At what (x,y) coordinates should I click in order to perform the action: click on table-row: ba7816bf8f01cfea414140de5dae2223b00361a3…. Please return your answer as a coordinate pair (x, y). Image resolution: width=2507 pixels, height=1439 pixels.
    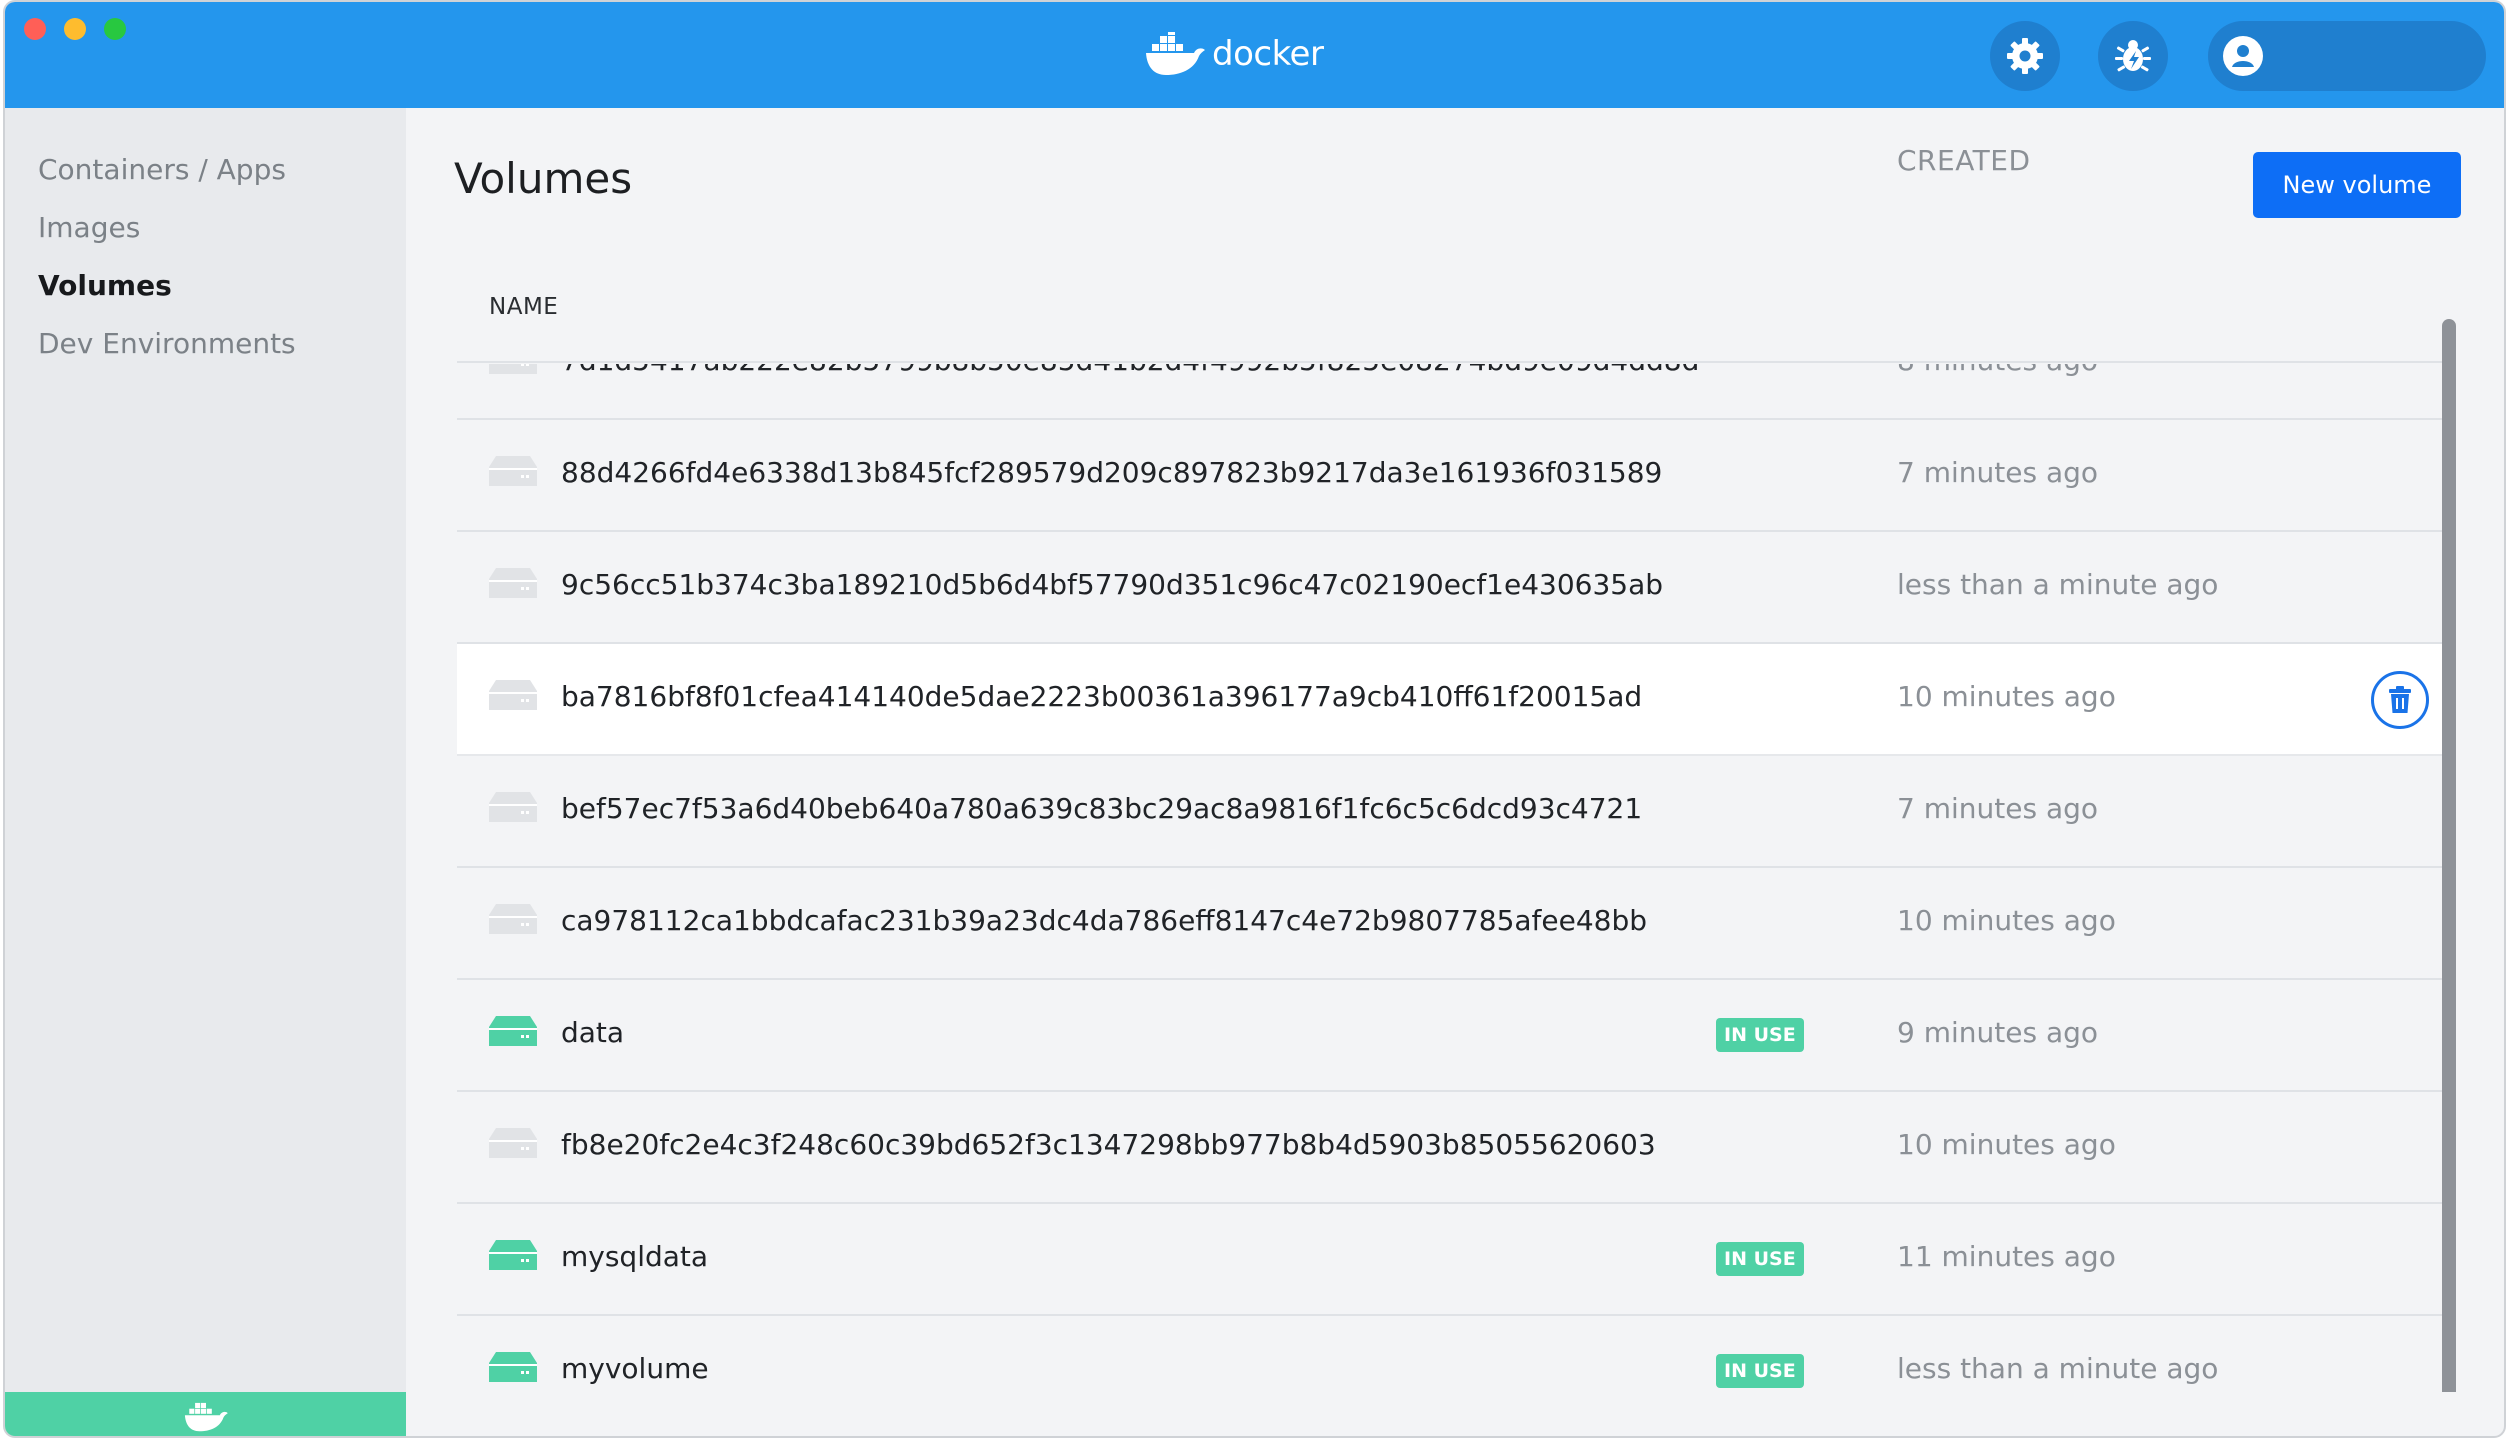
    Looking at the image, I should click on (1452, 700).